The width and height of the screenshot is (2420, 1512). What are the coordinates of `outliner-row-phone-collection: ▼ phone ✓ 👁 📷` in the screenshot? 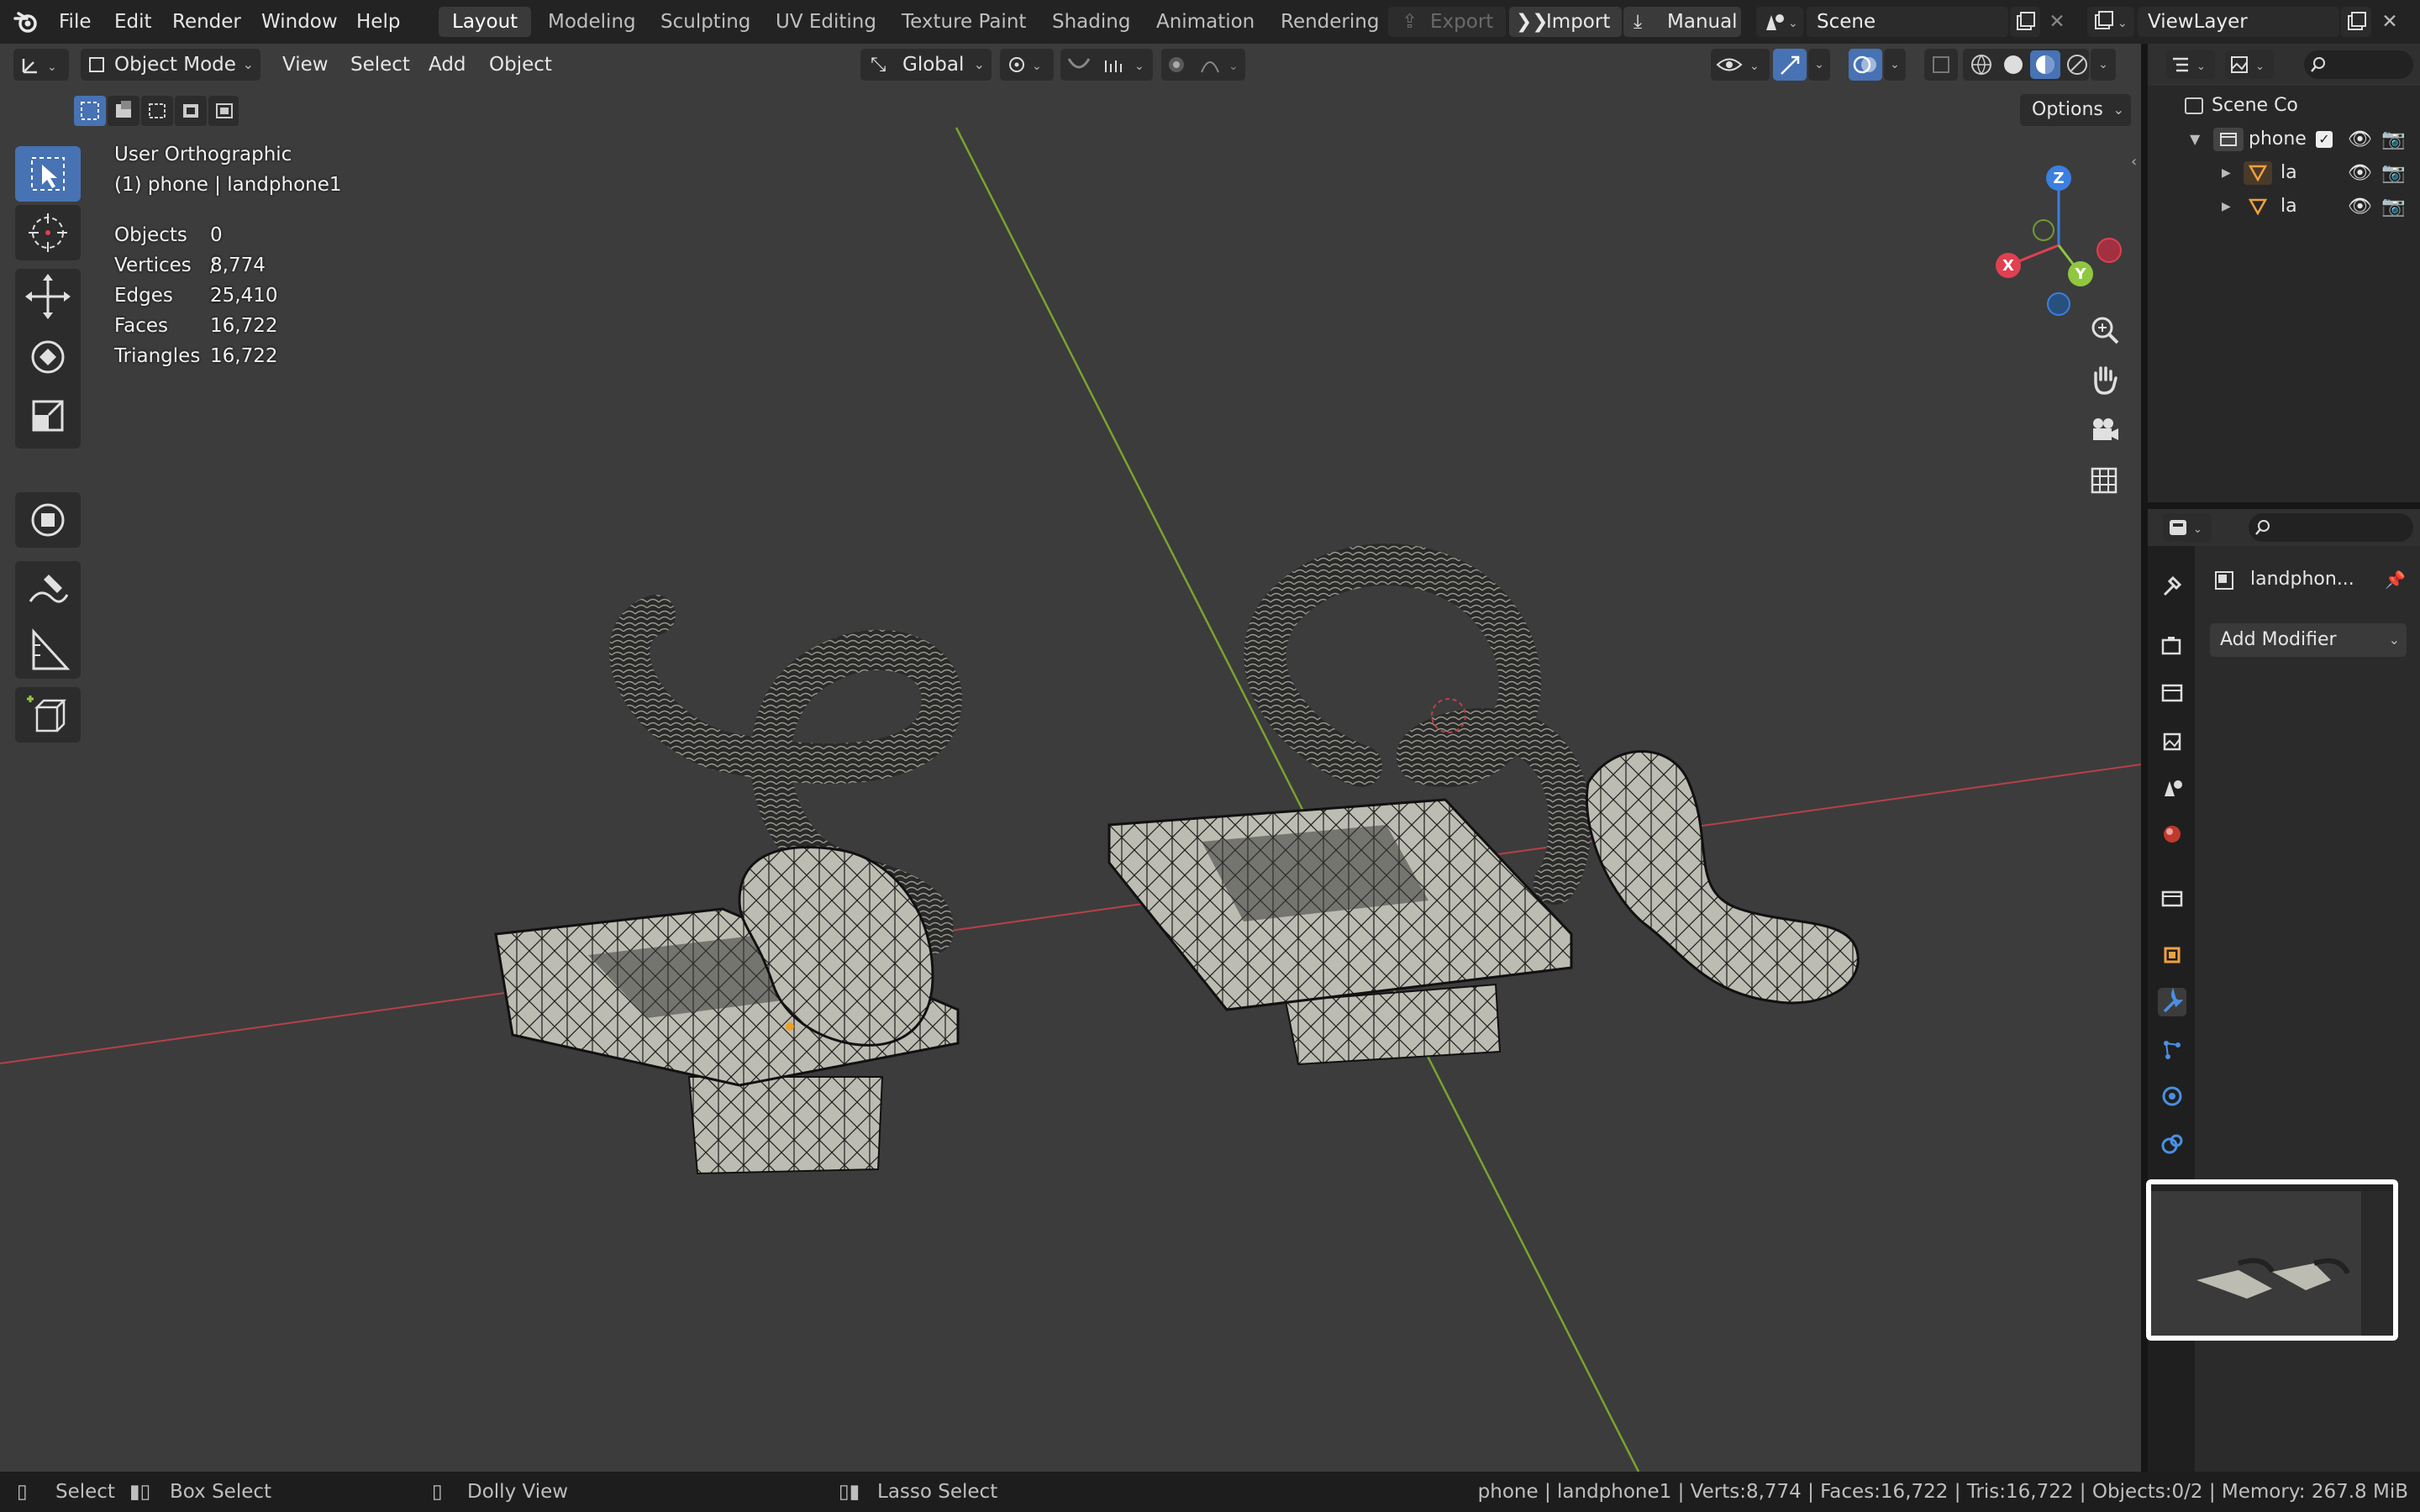 It's located at (2284, 139).